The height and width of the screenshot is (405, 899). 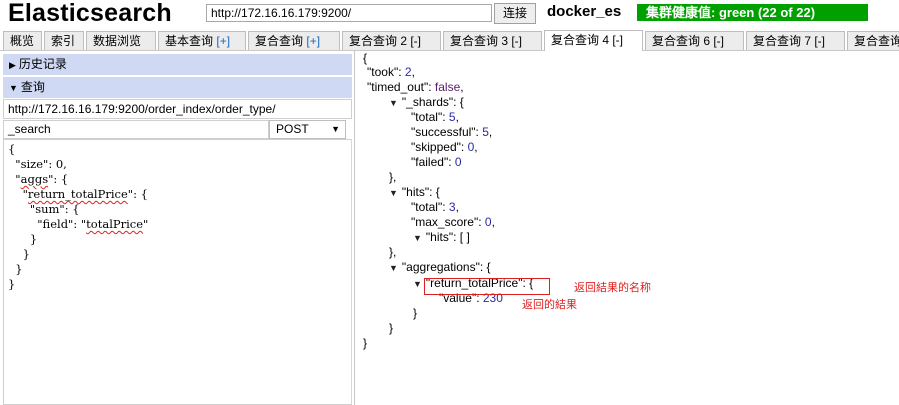 What do you see at coordinates (365, 58) in the screenshot?
I see `json-line: {` at bounding box center [365, 58].